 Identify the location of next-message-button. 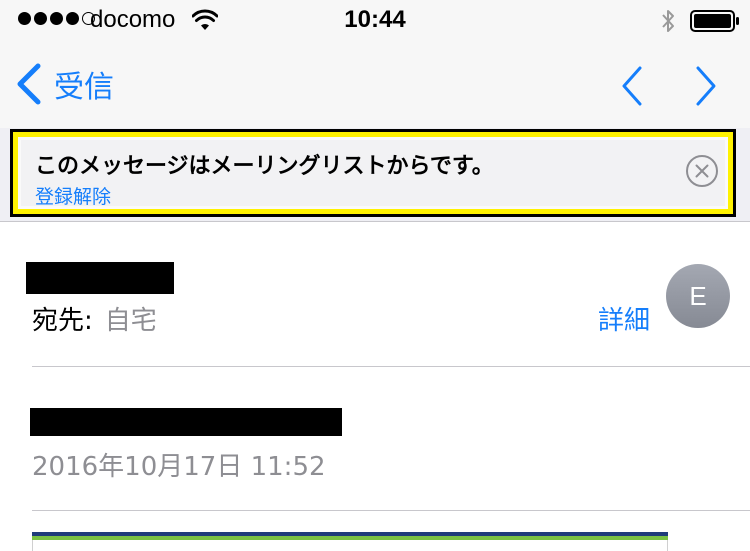
(706, 86).